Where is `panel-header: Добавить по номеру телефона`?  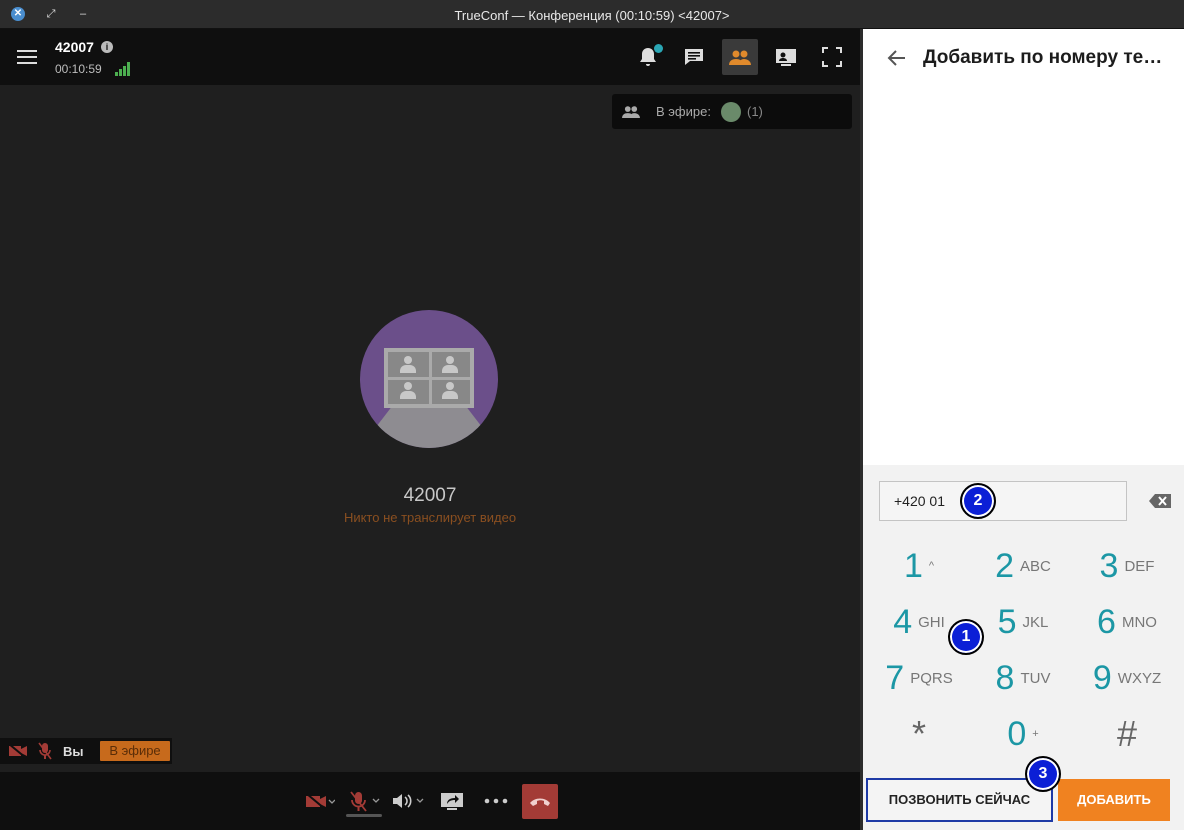
panel-header: Добавить по номеру телефона is located at coordinates (1023, 247).